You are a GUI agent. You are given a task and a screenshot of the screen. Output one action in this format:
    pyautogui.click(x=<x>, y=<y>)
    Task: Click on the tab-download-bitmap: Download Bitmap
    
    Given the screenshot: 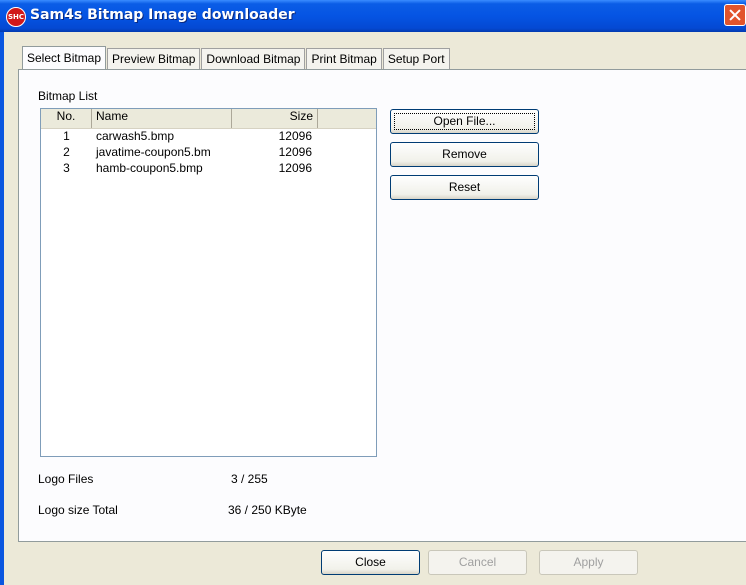 What is the action you would take?
    pyautogui.click(x=253, y=58)
    